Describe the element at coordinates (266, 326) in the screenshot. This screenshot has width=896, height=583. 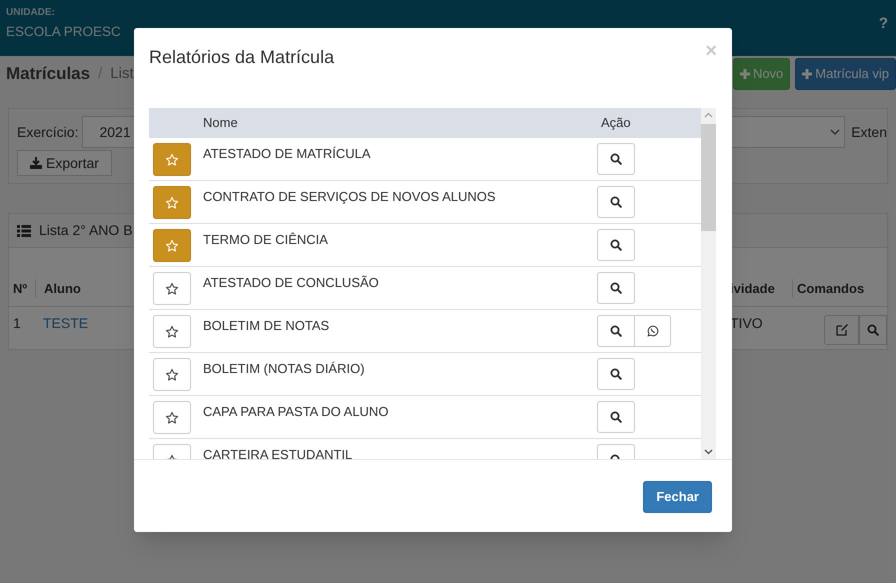
I see `report-name: BOLETIM DE NOTAS` at that location.